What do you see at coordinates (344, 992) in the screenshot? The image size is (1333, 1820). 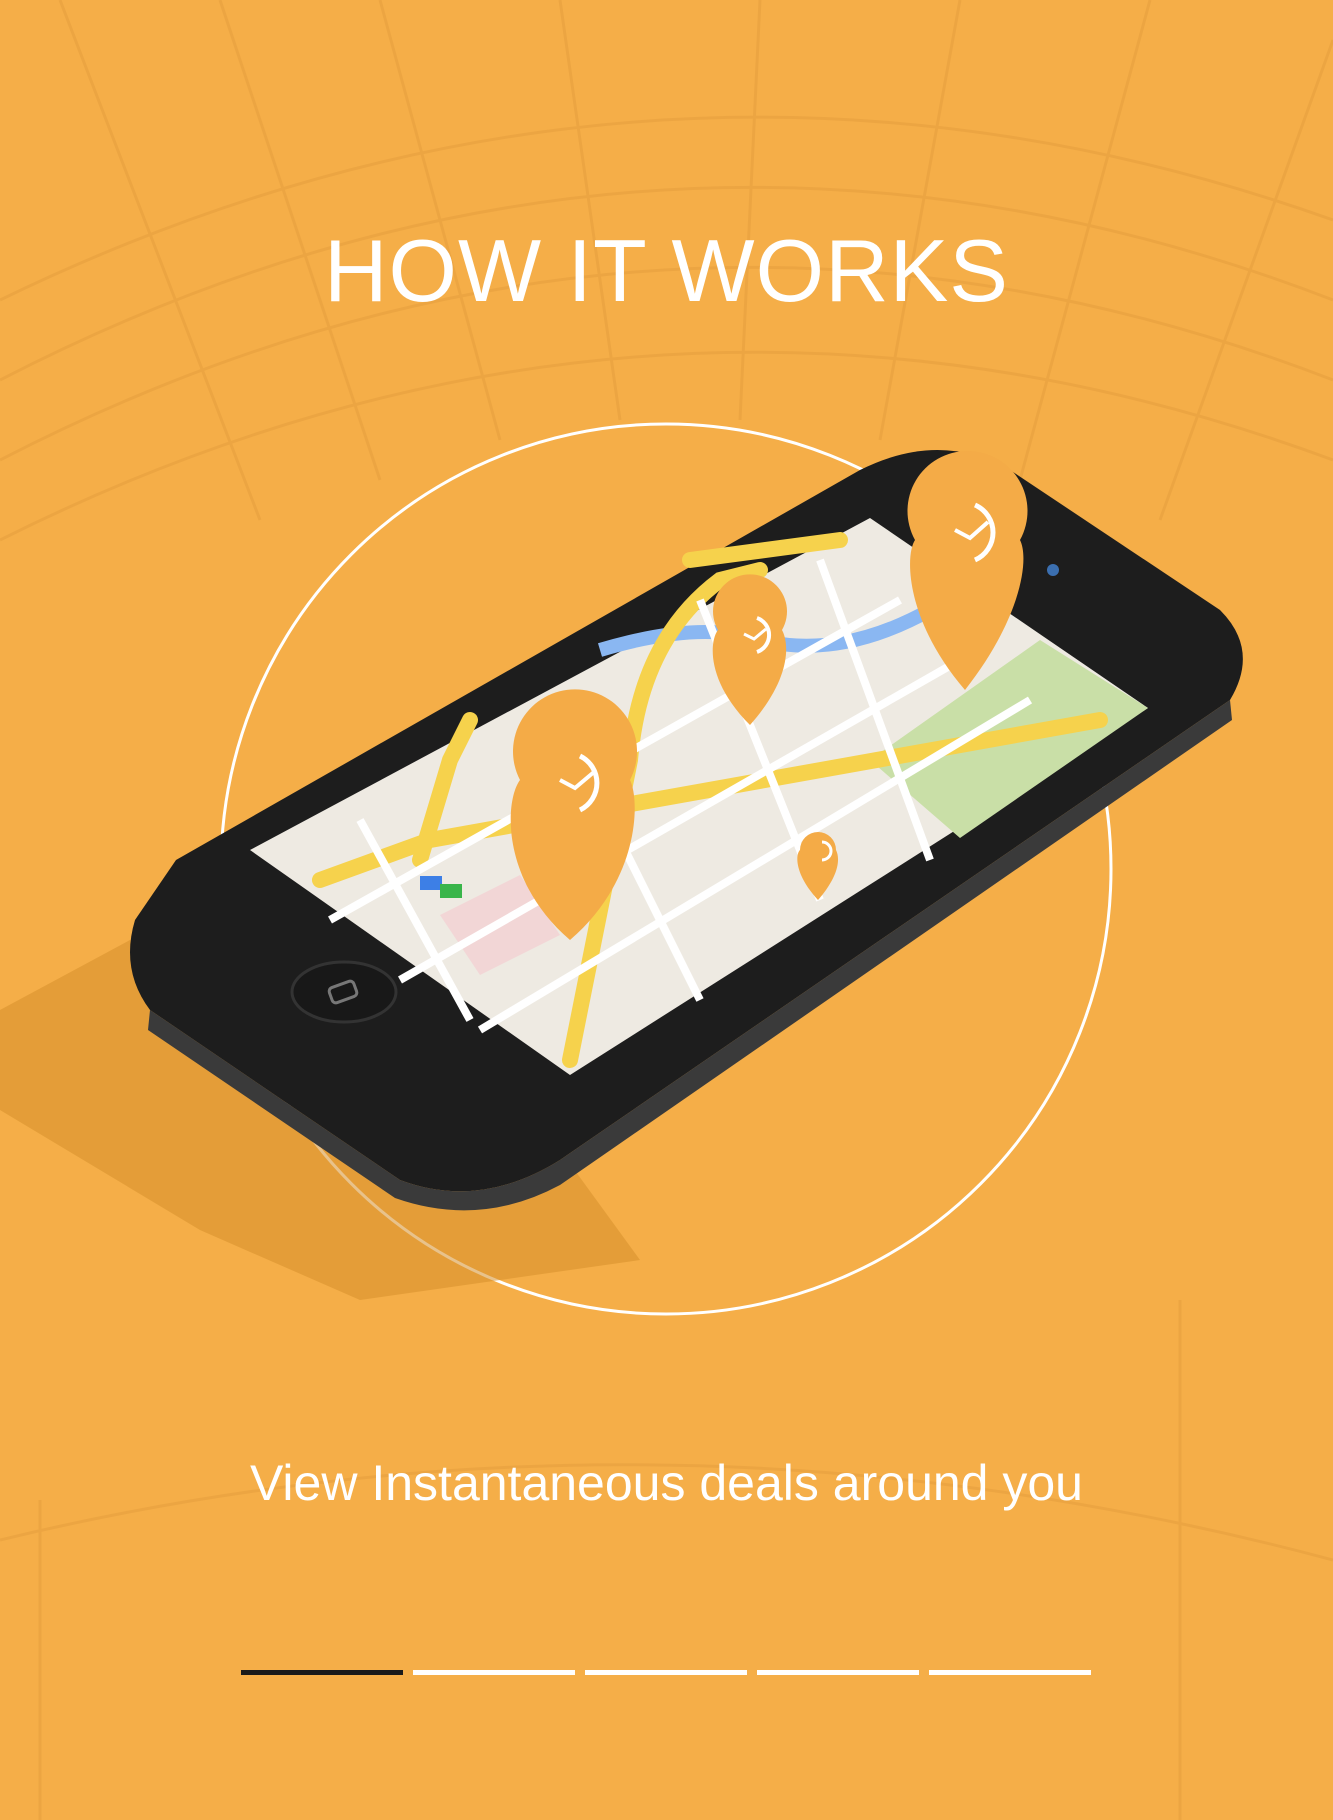 I see `home-button-icon` at bounding box center [344, 992].